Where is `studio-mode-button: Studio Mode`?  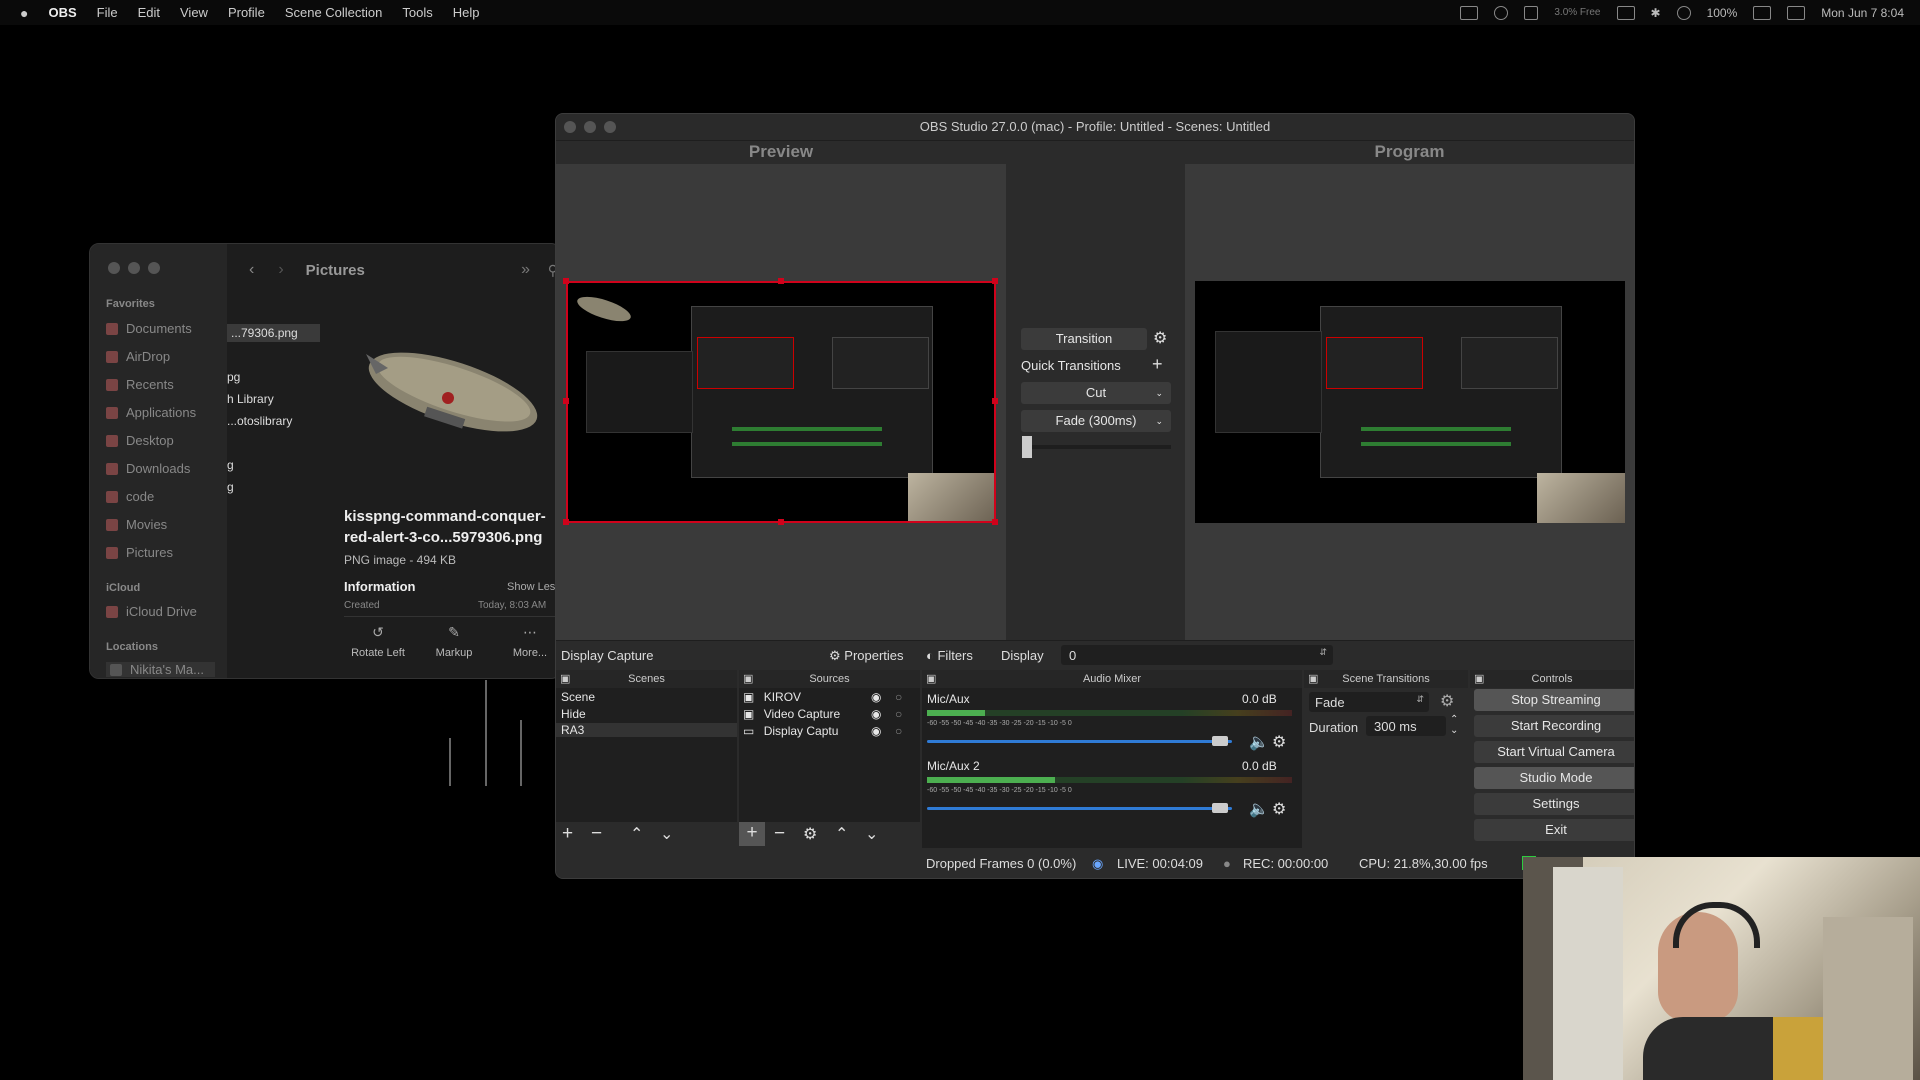 studio-mode-button: Studio Mode is located at coordinates (1554, 778).